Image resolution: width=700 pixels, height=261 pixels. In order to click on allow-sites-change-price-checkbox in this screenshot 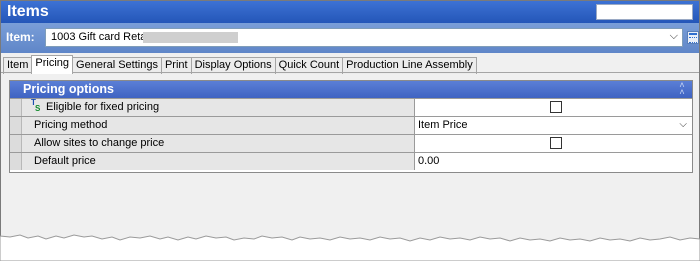, I will do `click(556, 143)`.